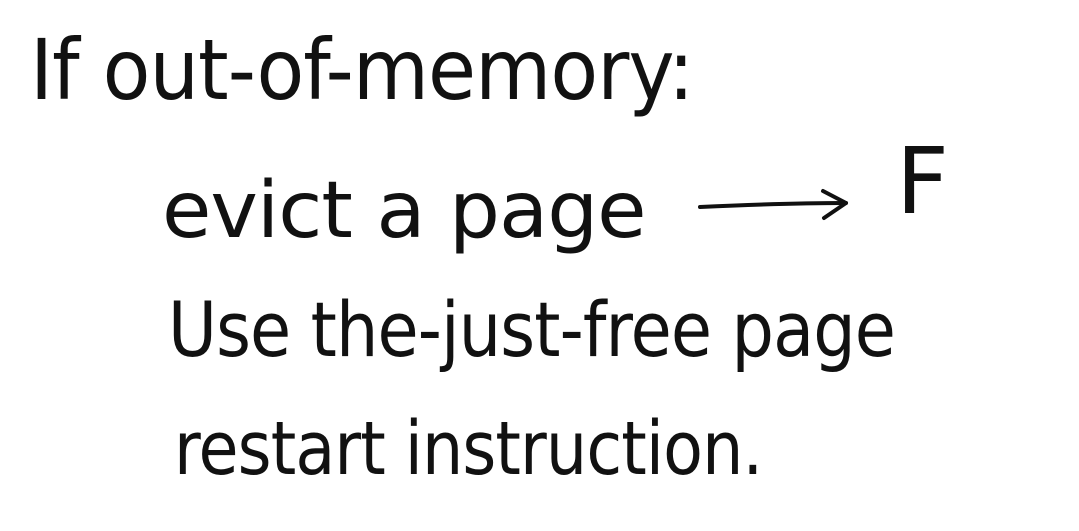  I want to click on evict-page-step: evict a page, so click(404, 211).